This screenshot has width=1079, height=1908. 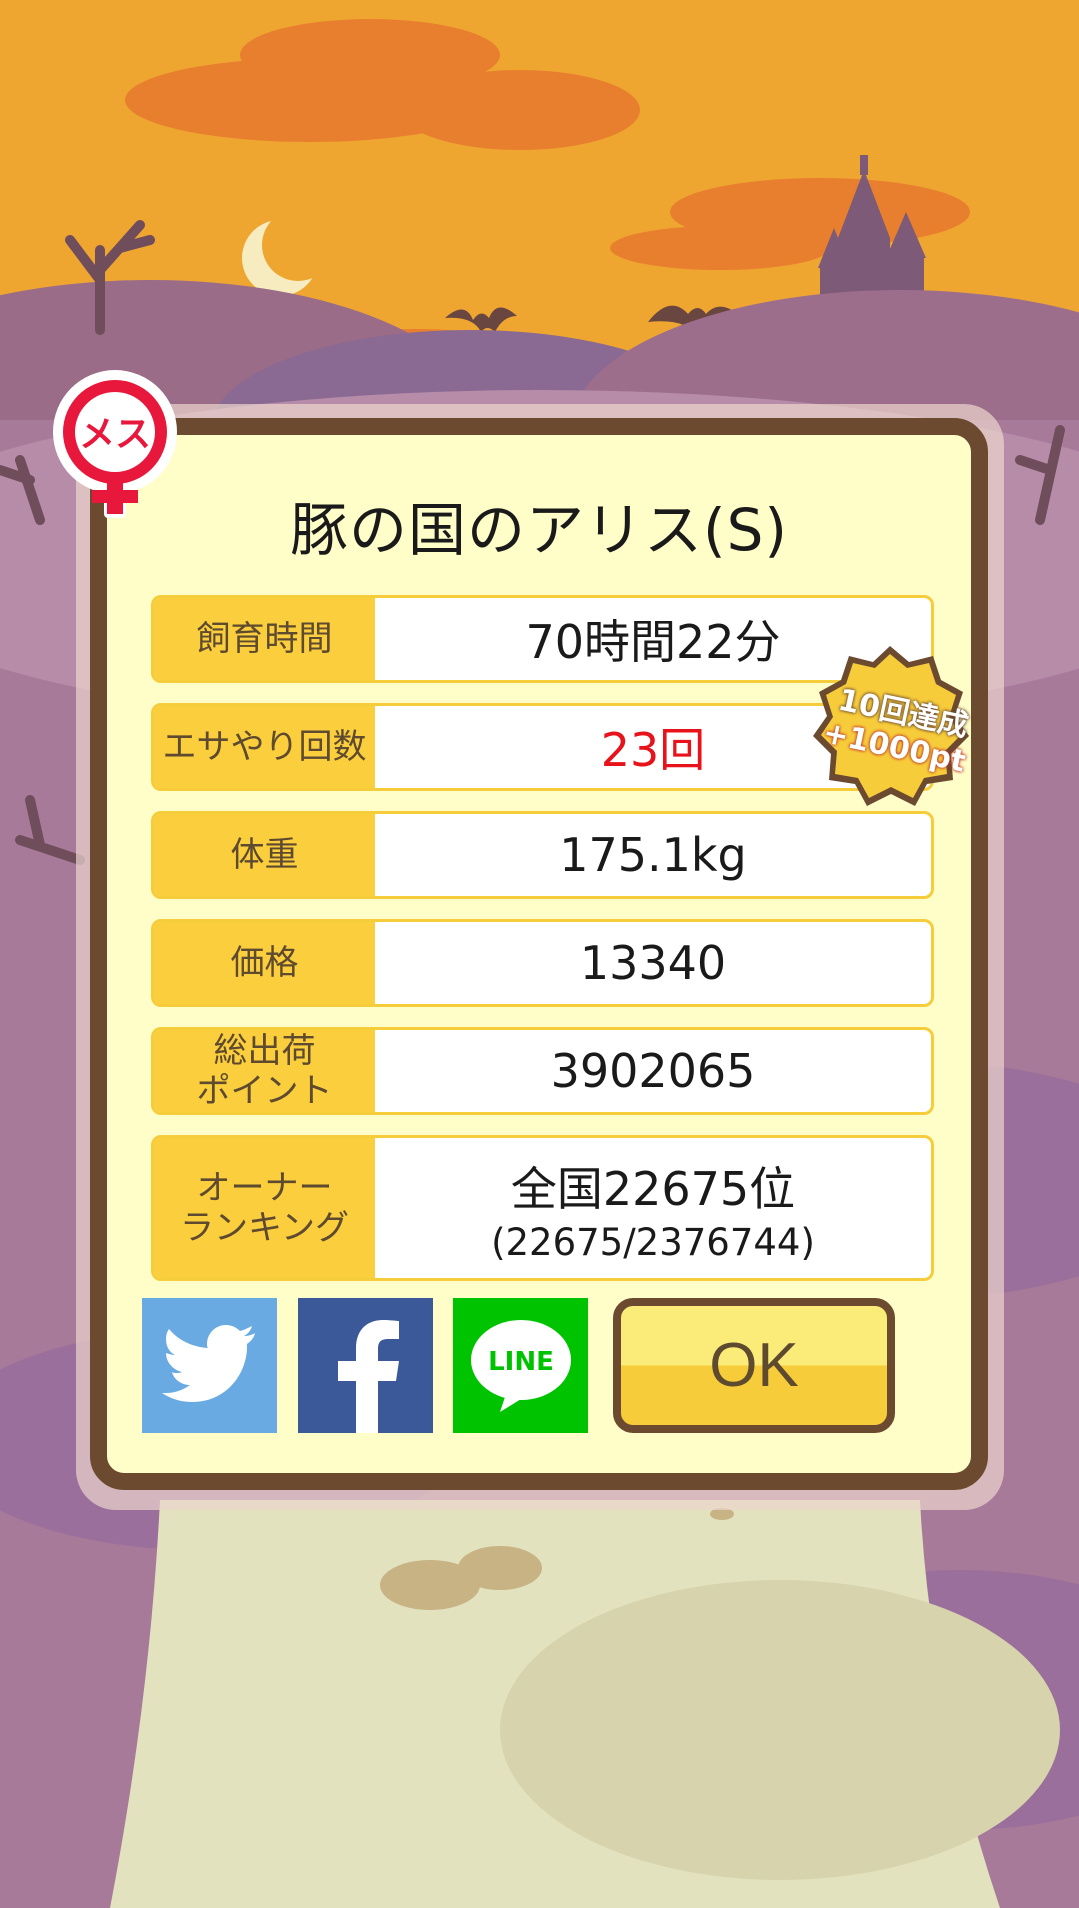 What do you see at coordinates (653, 855) in the screenshot?
I see `row-value: 175.1kg` at bounding box center [653, 855].